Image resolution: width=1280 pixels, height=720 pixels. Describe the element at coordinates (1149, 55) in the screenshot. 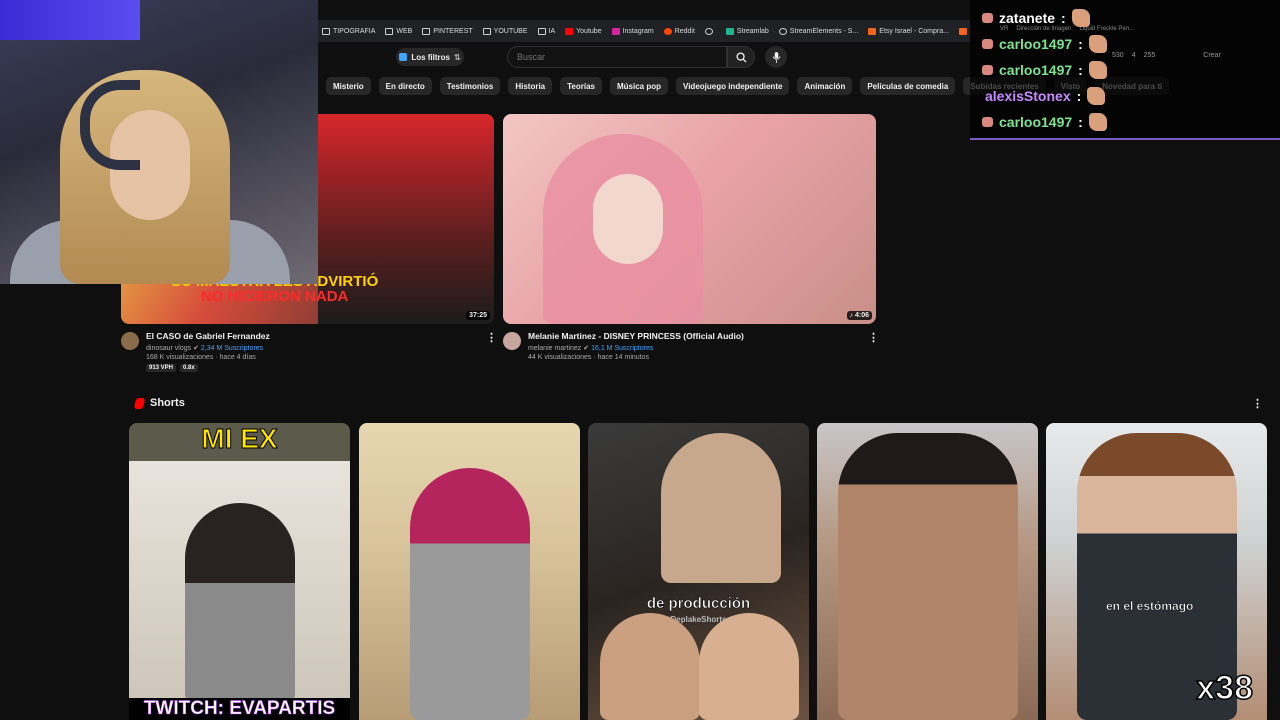

I see `bg-text: 255` at that location.